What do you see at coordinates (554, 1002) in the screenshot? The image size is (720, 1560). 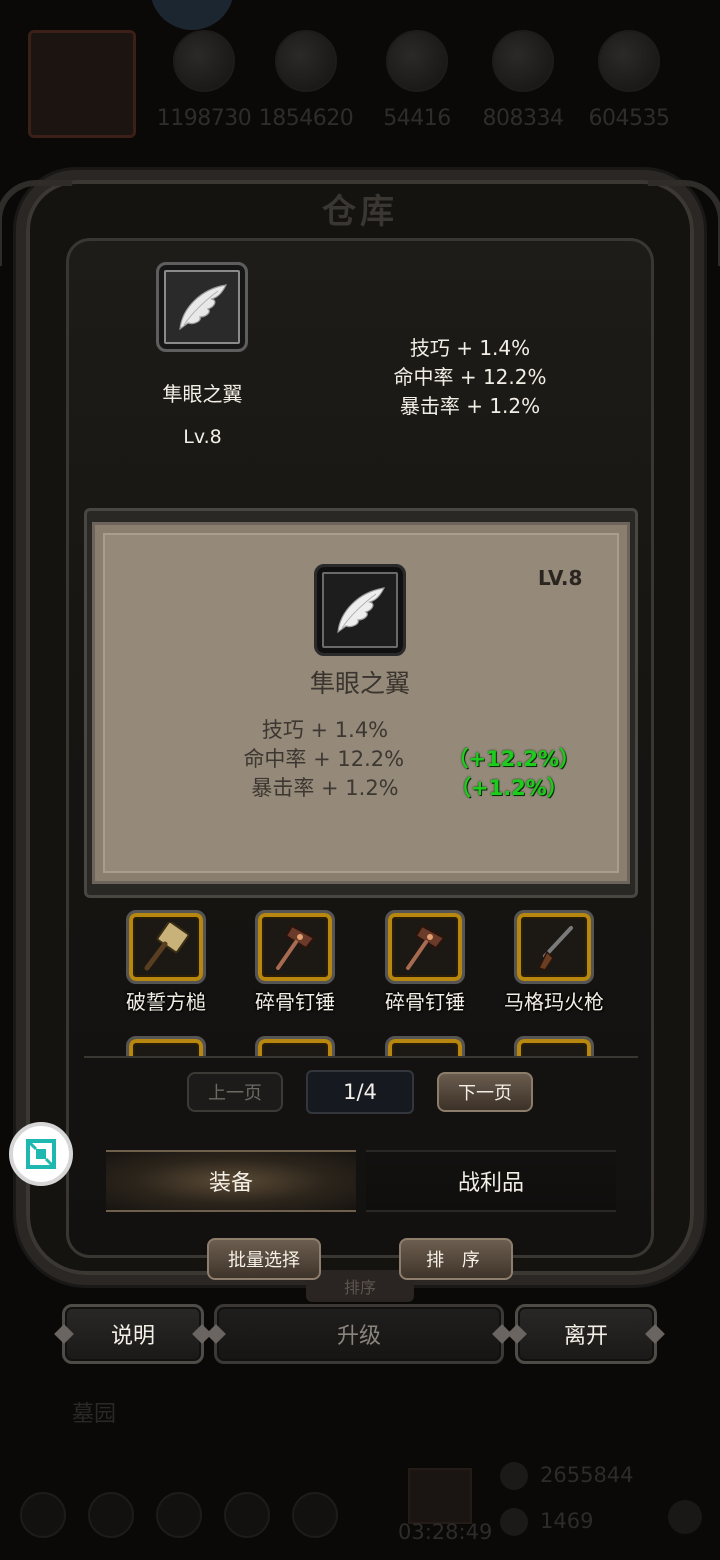 I see `inventory-item-label: 马格玛火枪` at bounding box center [554, 1002].